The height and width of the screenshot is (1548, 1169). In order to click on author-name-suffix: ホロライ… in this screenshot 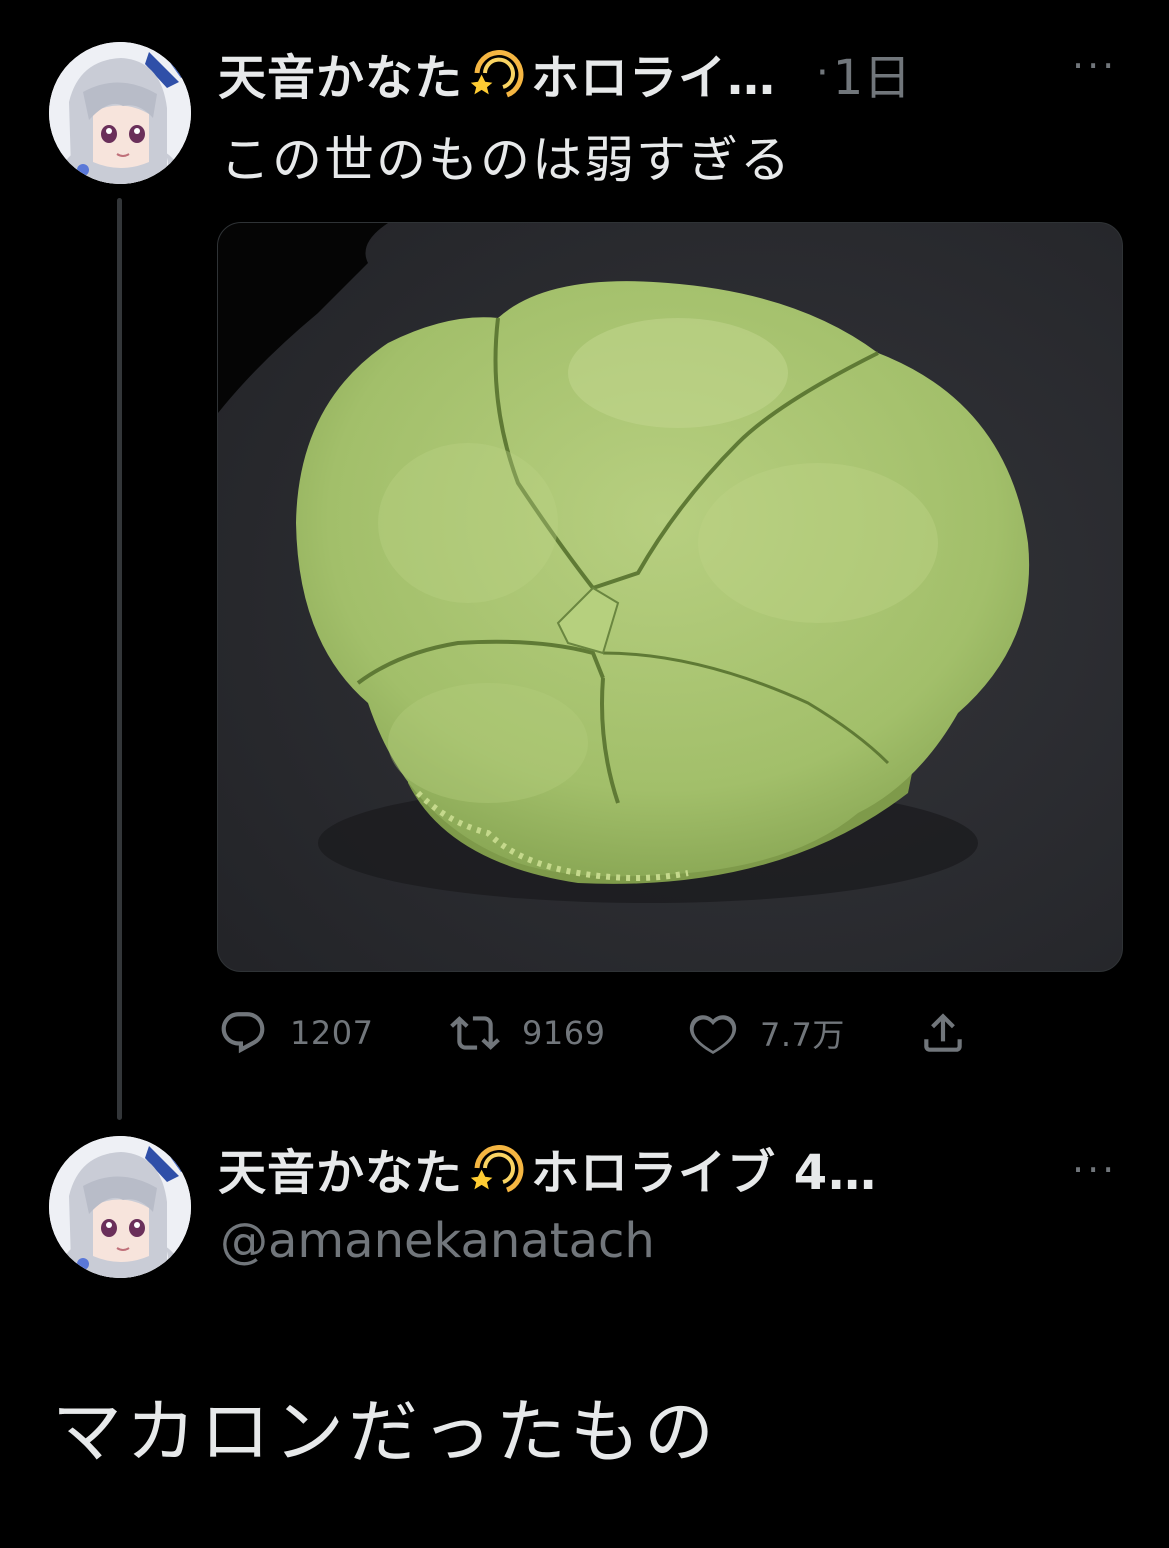, I will do `click(653, 73)`.